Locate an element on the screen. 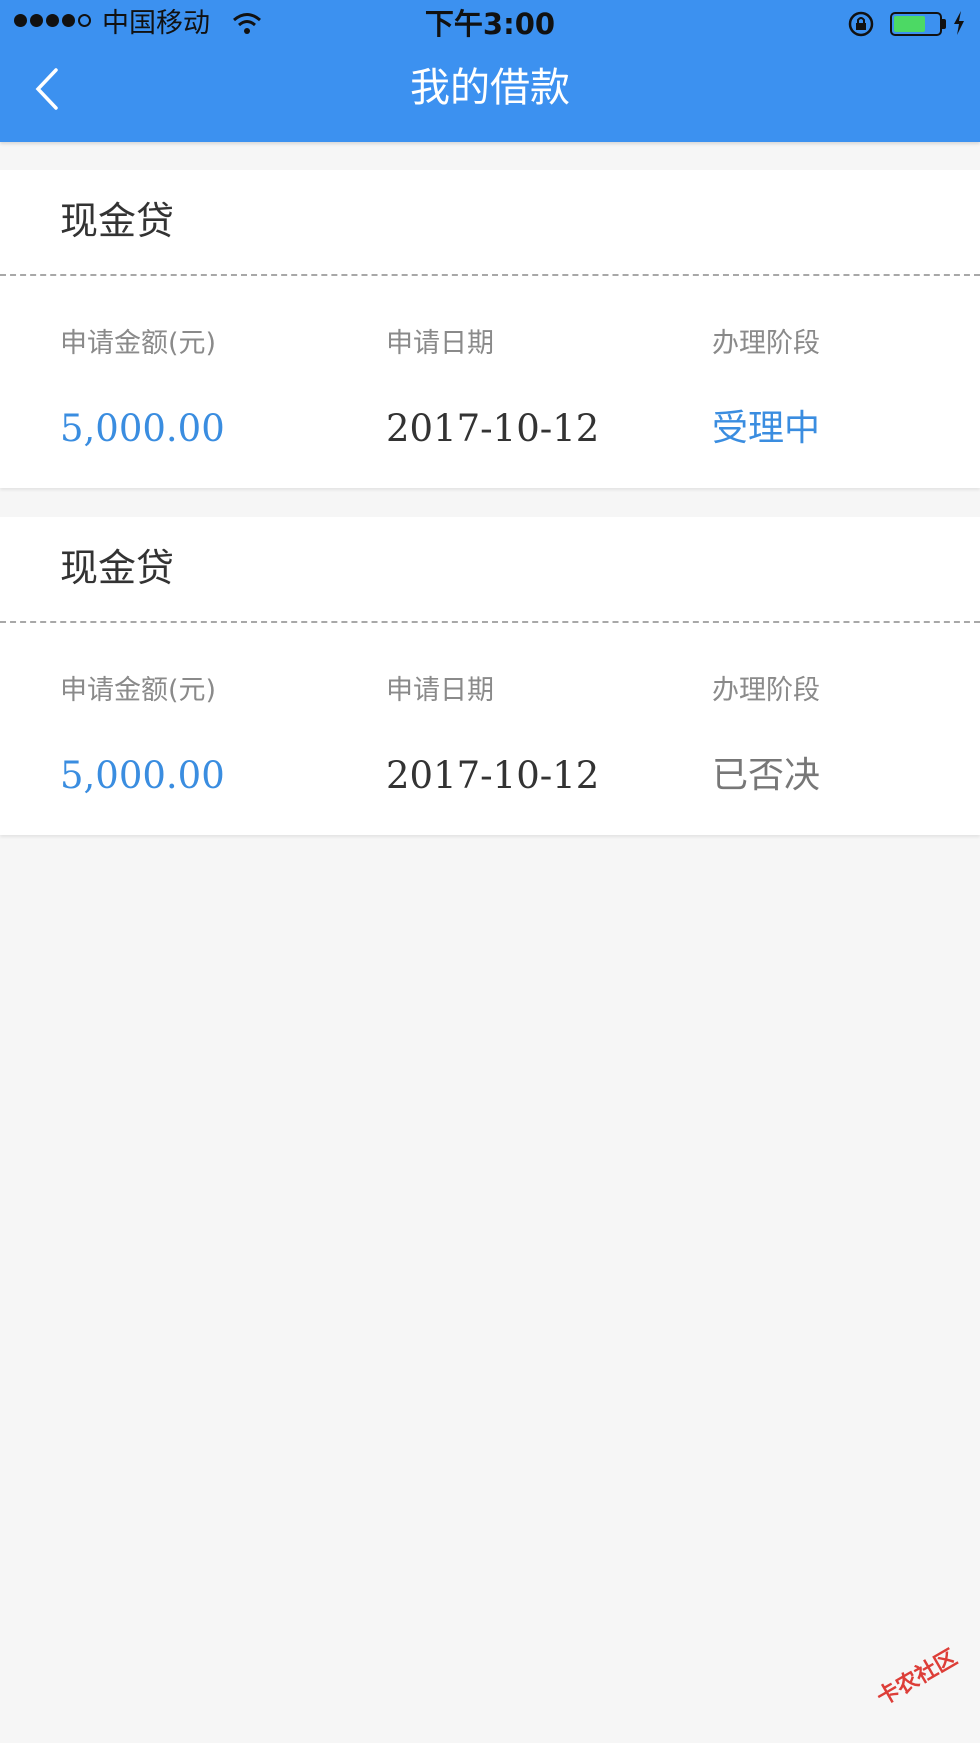  battery-tip is located at coordinates (944, 24).